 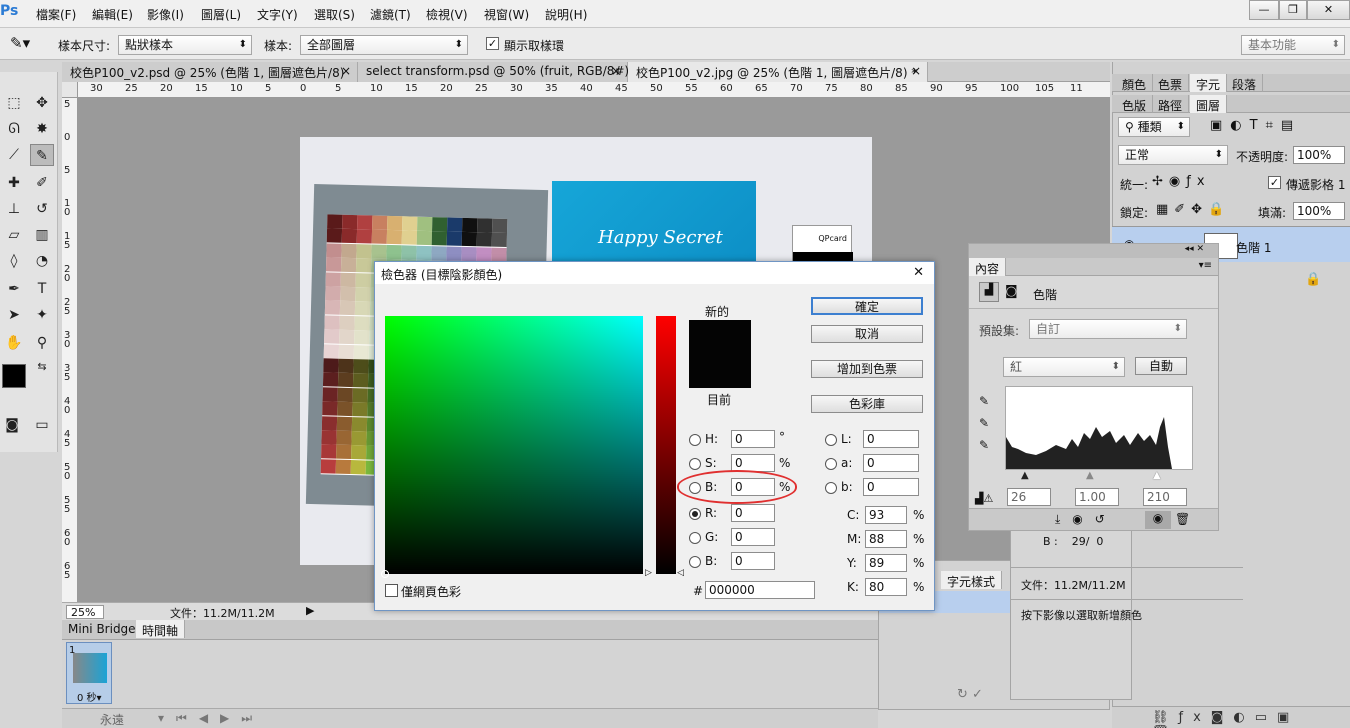 I want to click on hue-slider, so click(x=666, y=445).